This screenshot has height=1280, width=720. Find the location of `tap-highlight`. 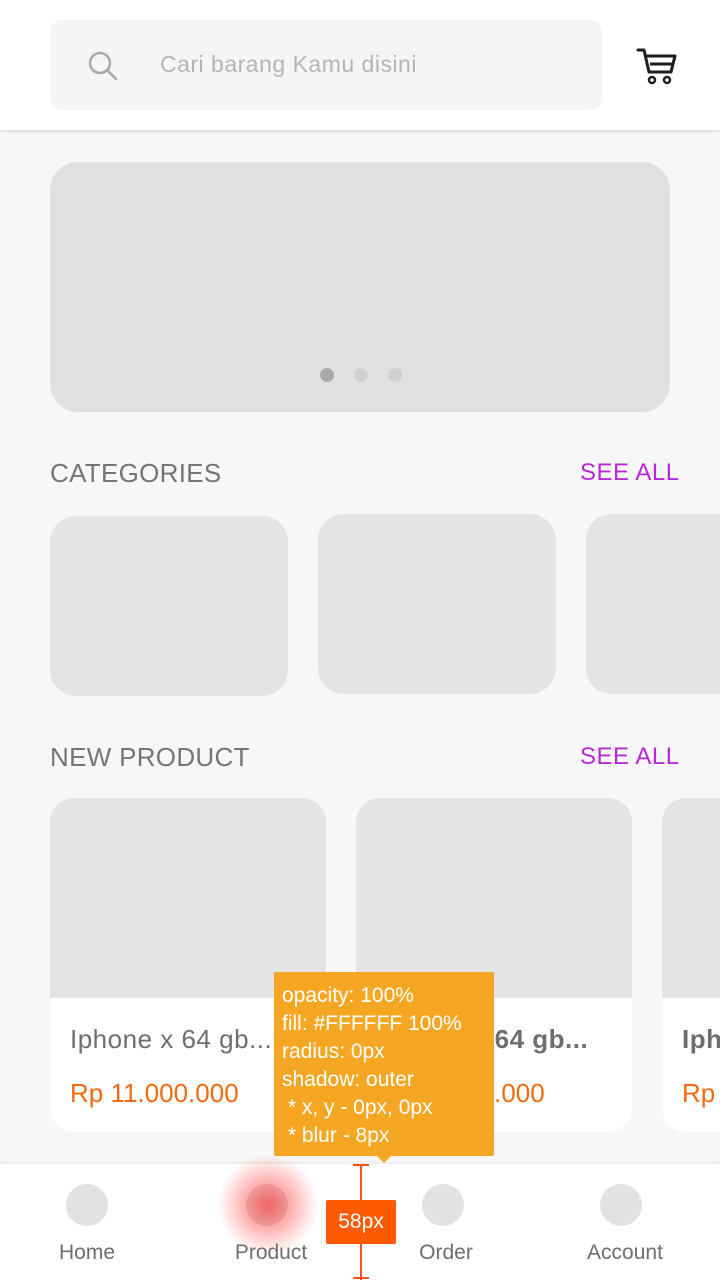

tap-highlight is located at coordinates (268, 1205).